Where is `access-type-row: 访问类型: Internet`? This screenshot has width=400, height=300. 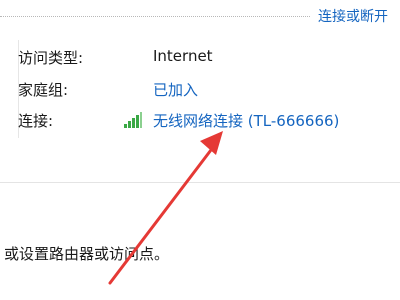 access-type-row: 访问类型: Internet is located at coordinates (115, 57).